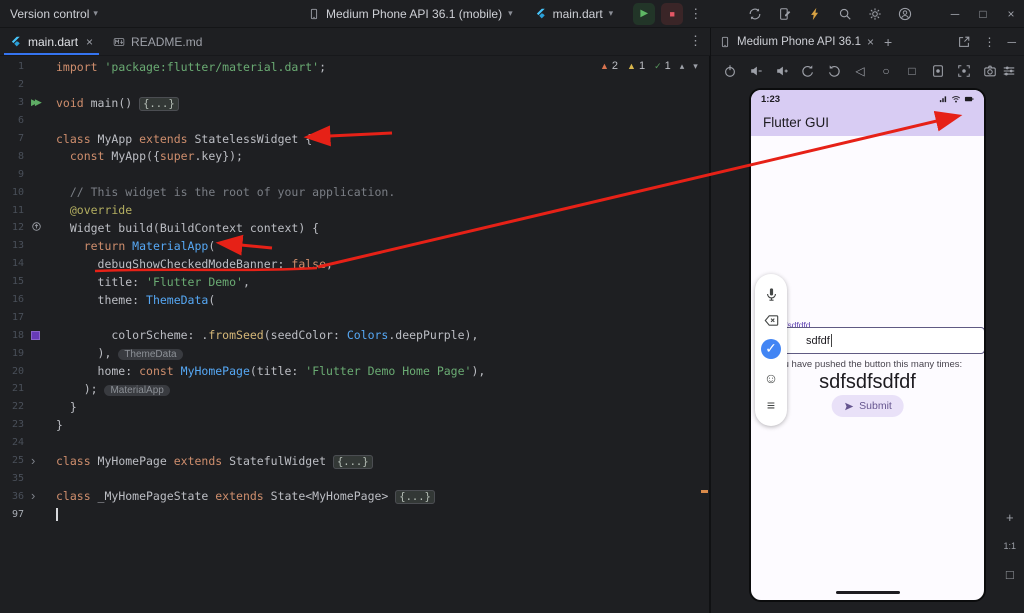 The image size is (1024, 613). I want to click on line-number: 36, so click(17, 496).